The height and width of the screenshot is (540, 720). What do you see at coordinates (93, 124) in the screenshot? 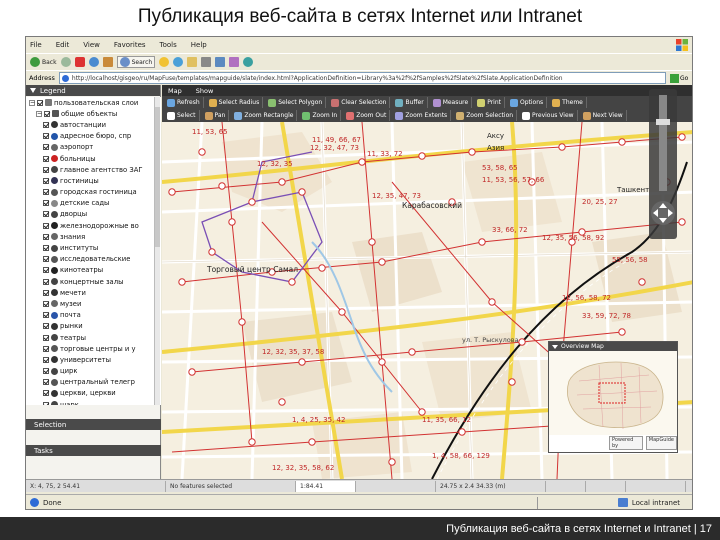
I see `legend-item: автостанции` at bounding box center [93, 124].